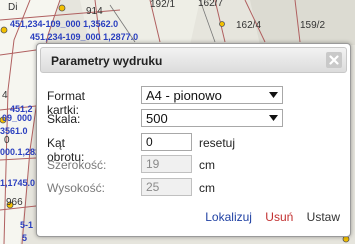 This screenshot has height=244, width=355. I want to click on dialog-title: Parametry wydruku, so click(107, 61).